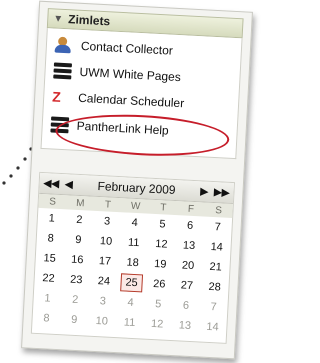 The height and width of the screenshot is (363, 320). I want to click on calendar-day: 19, so click(160, 264).